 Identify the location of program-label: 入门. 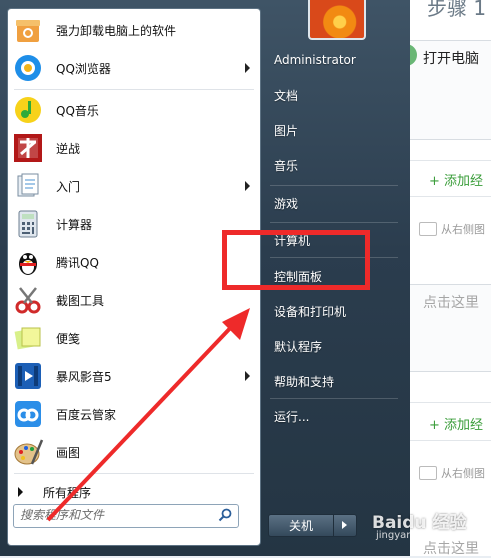
(68, 186).